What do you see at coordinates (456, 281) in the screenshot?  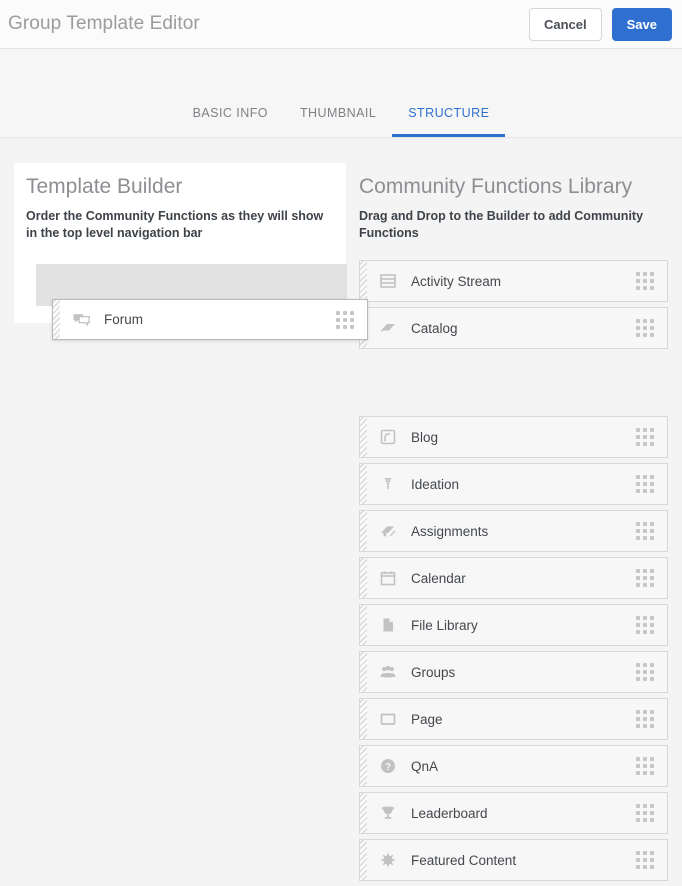 I see `list-item-label: Activity Stream` at bounding box center [456, 281].